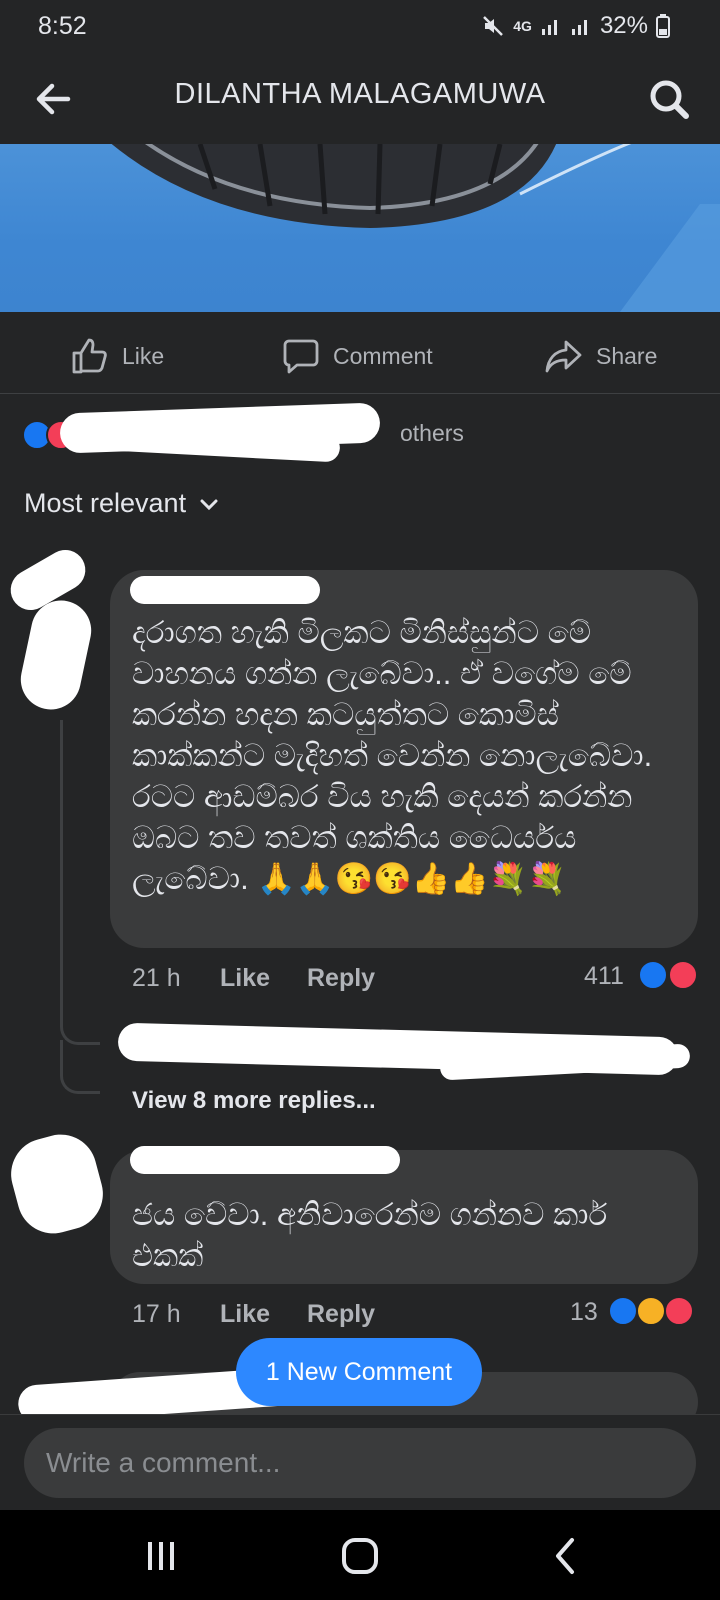 This screenshot has height=1600, width=720. I want to click on reaction-count: 411, so click(604, 976).